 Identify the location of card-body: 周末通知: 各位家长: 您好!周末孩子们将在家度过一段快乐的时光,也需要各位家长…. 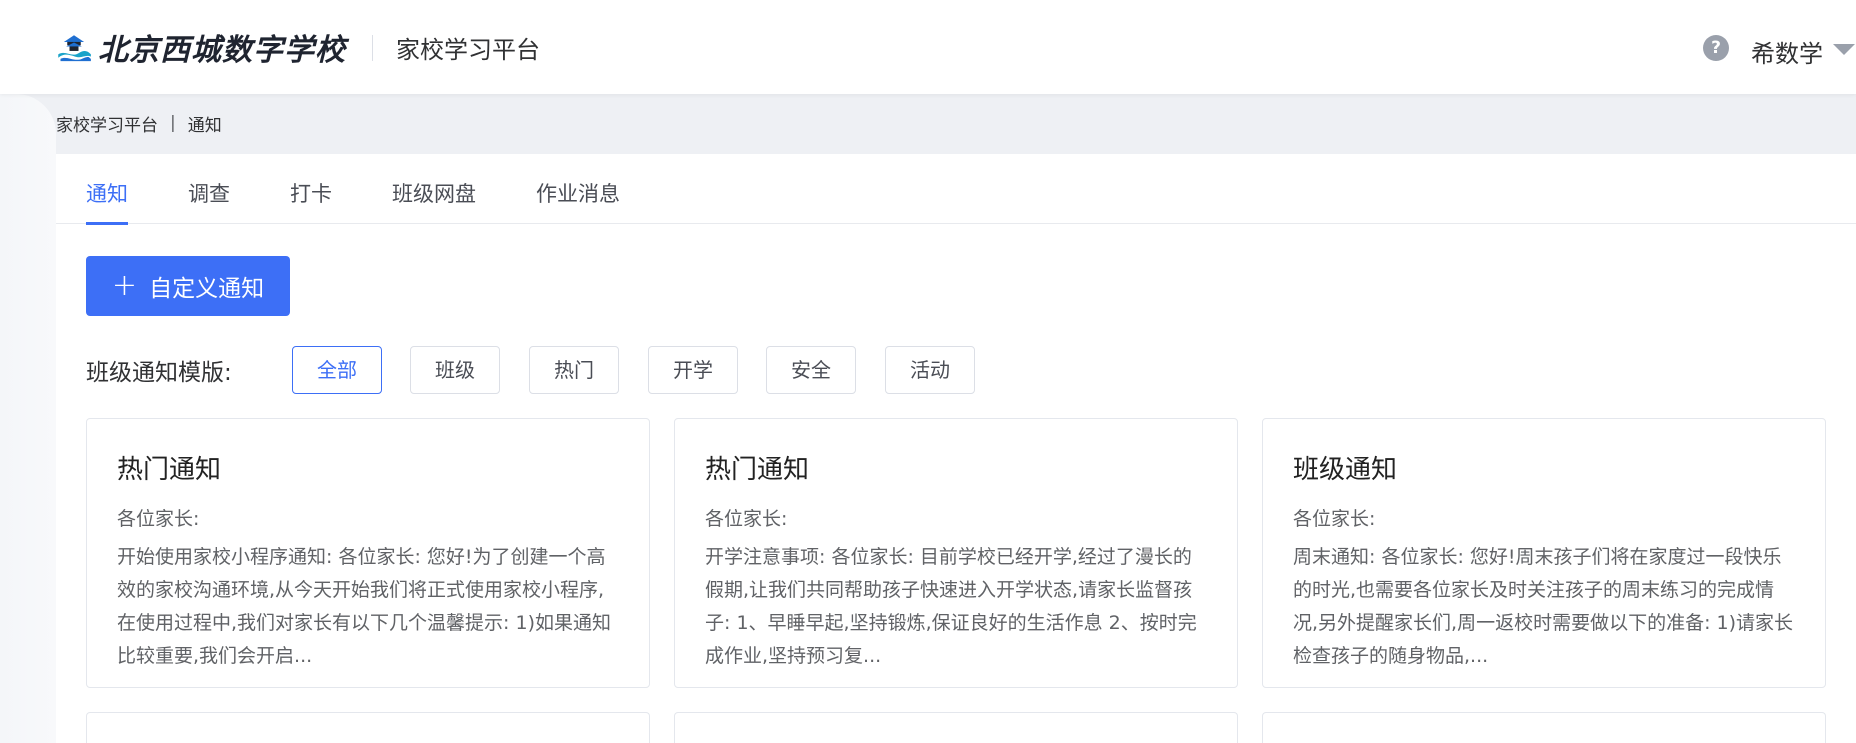
(1543, 606).